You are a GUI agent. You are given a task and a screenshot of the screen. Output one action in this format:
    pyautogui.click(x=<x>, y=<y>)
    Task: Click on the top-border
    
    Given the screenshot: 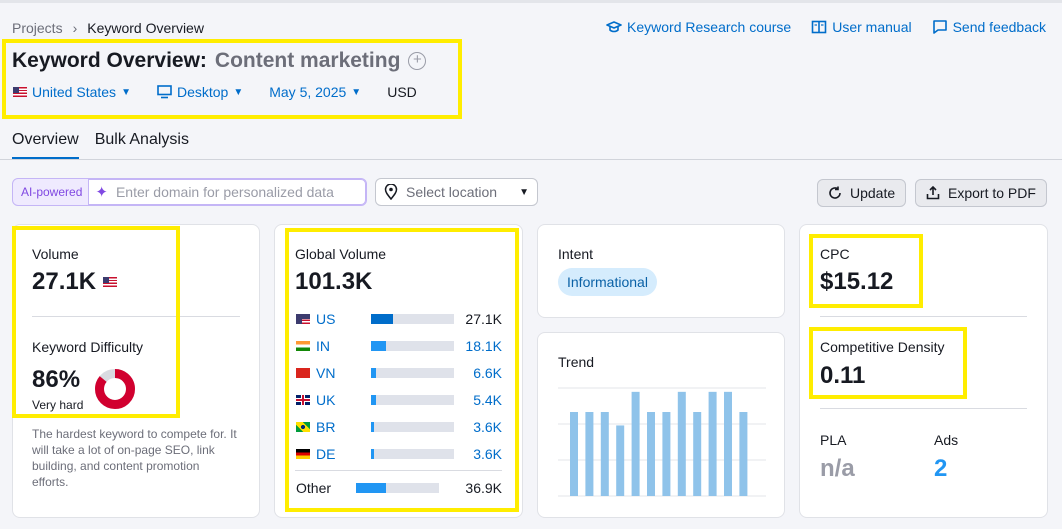 What is the action you would take?
    pyautogui.click(x=531, y=1)
    